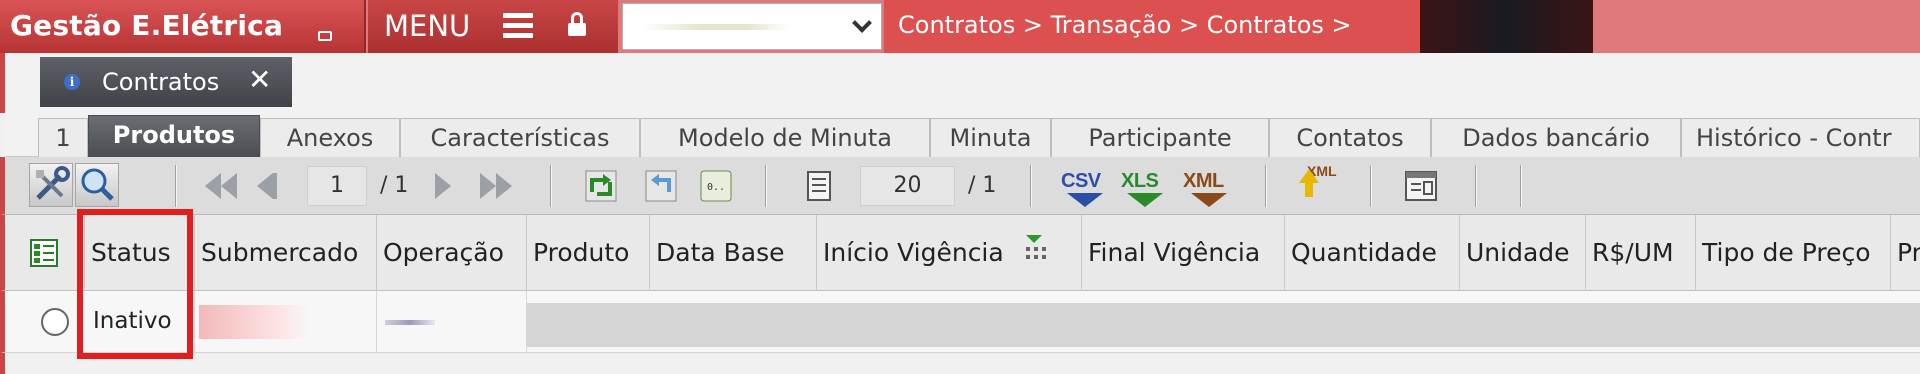 The image size is (1920, 374). What do you see at coordinates (1641, 253) in the screenshot?
I see `column-rs-um: R$/UM` at bounding box center [1641, 253].